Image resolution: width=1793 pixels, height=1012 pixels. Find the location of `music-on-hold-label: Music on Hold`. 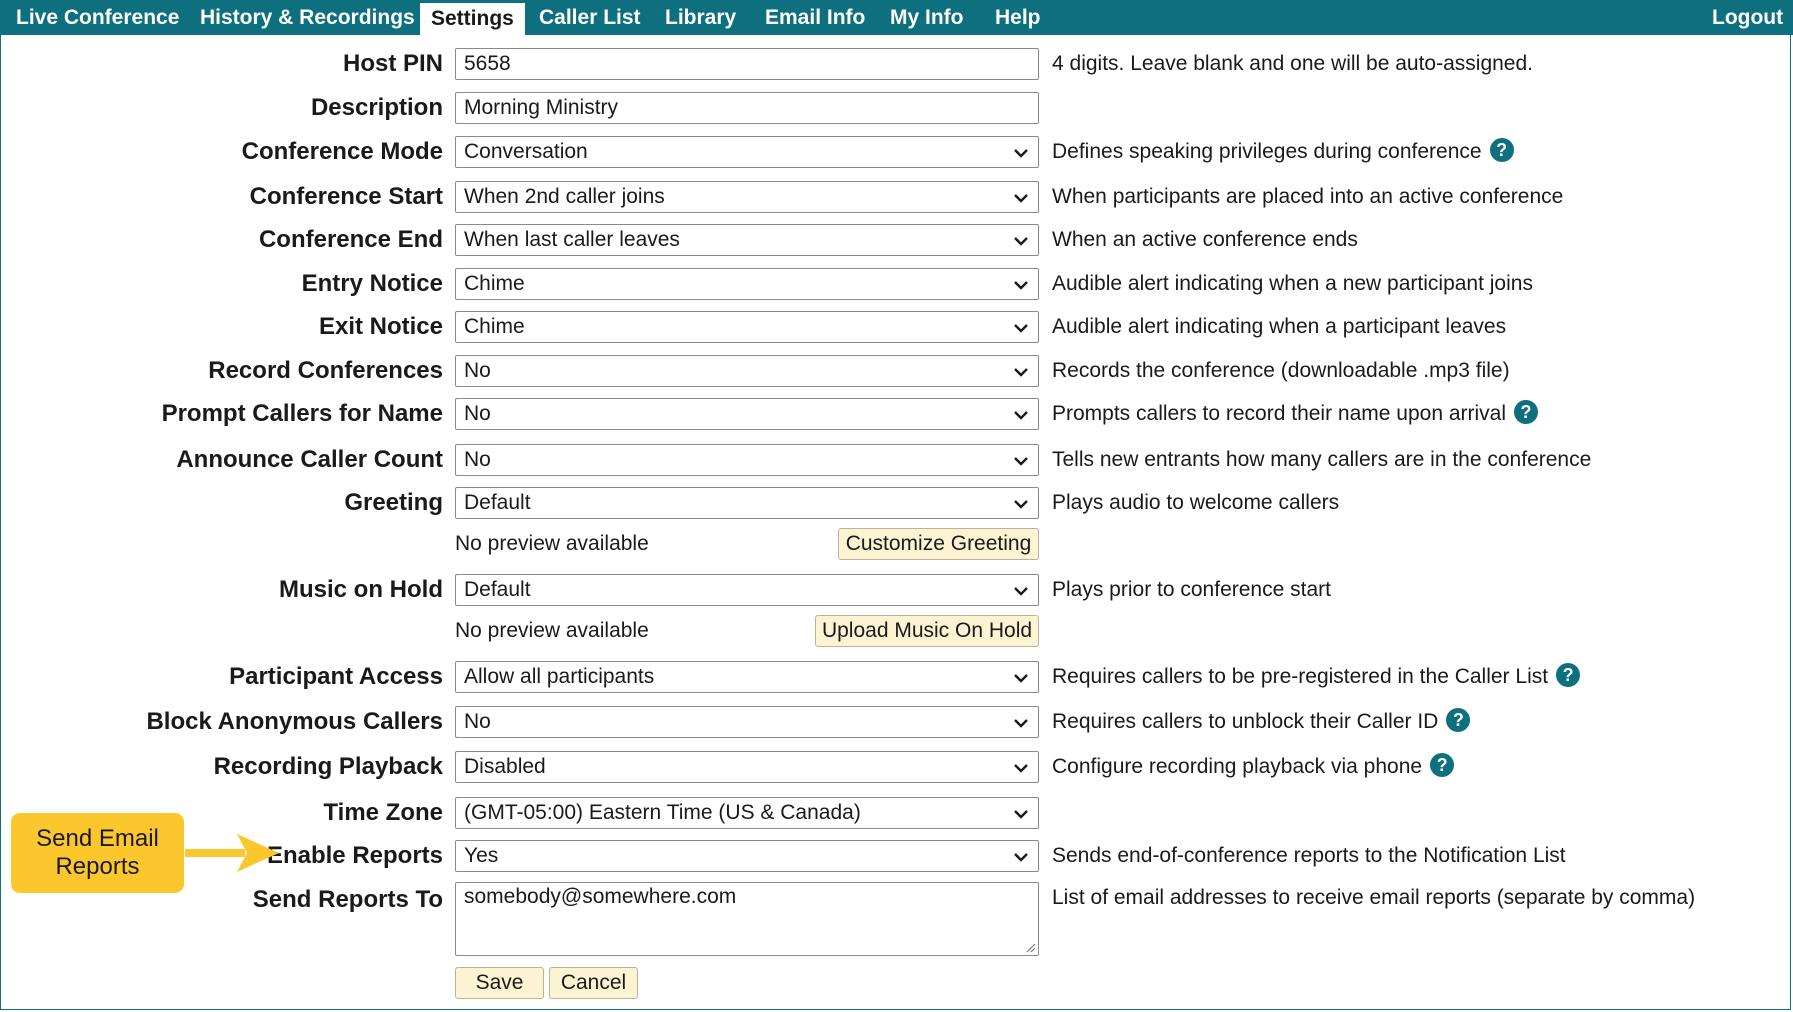

music-on-hold-label: Music on Hold is located at coordinates (361, 589).